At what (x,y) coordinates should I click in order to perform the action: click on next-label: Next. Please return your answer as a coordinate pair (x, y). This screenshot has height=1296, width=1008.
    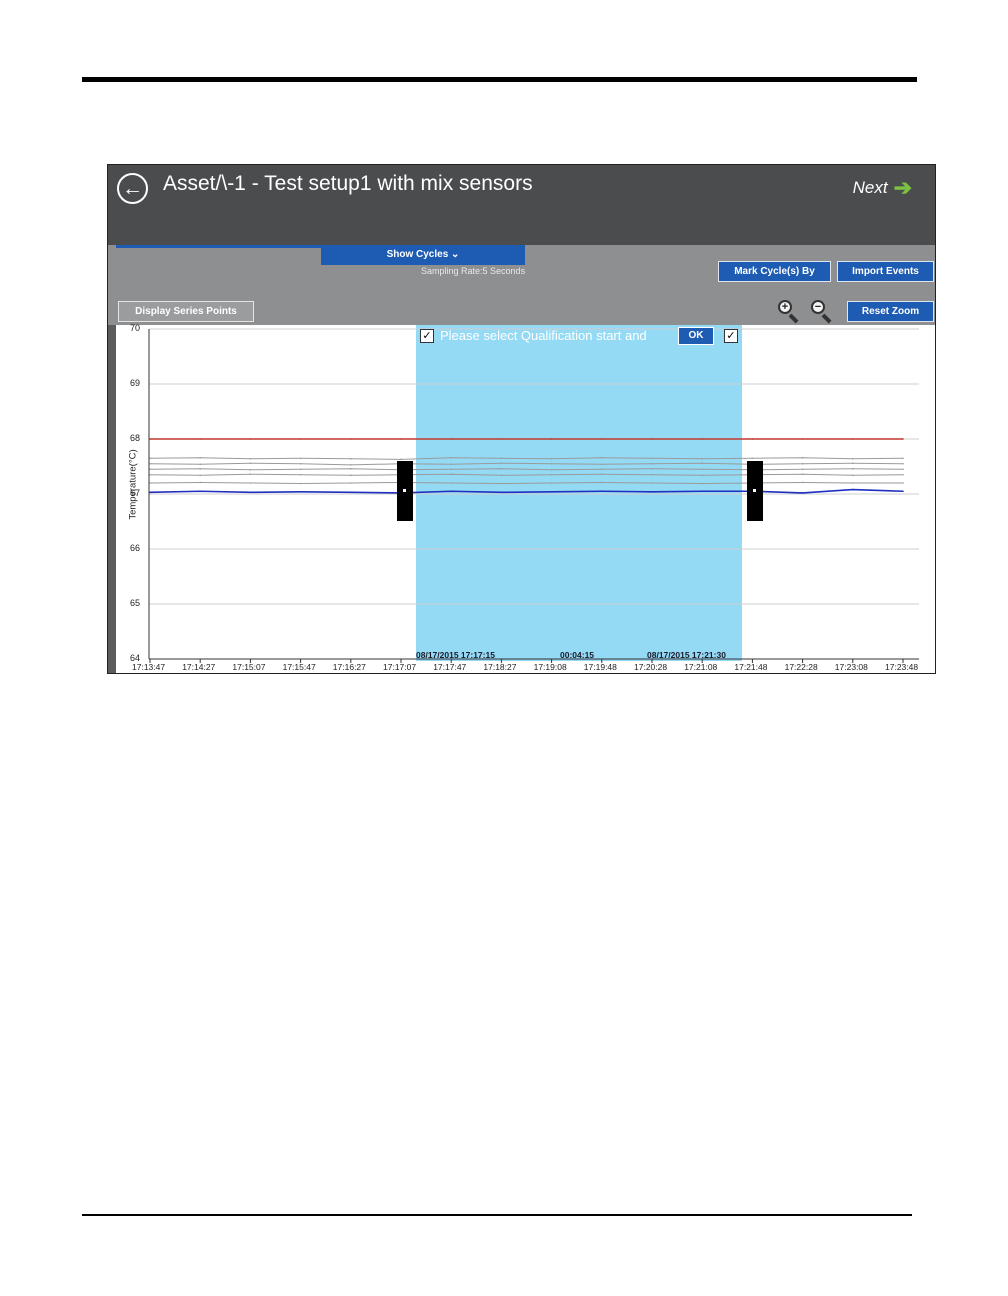
    Looking at the image, I should click on (870, 187).